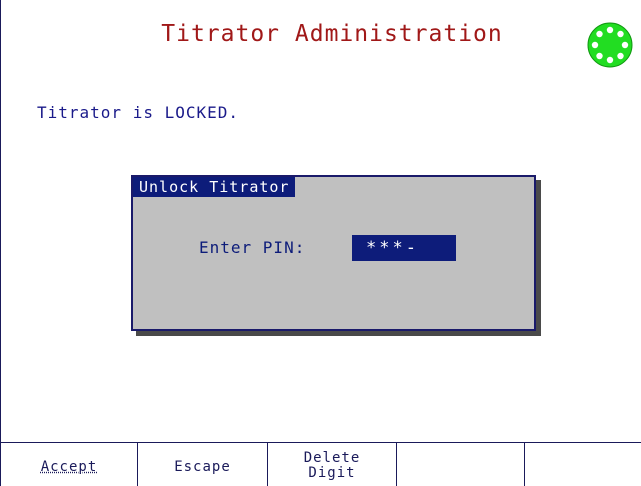  I want to click on status-indicator-icon, so click(610, 45).